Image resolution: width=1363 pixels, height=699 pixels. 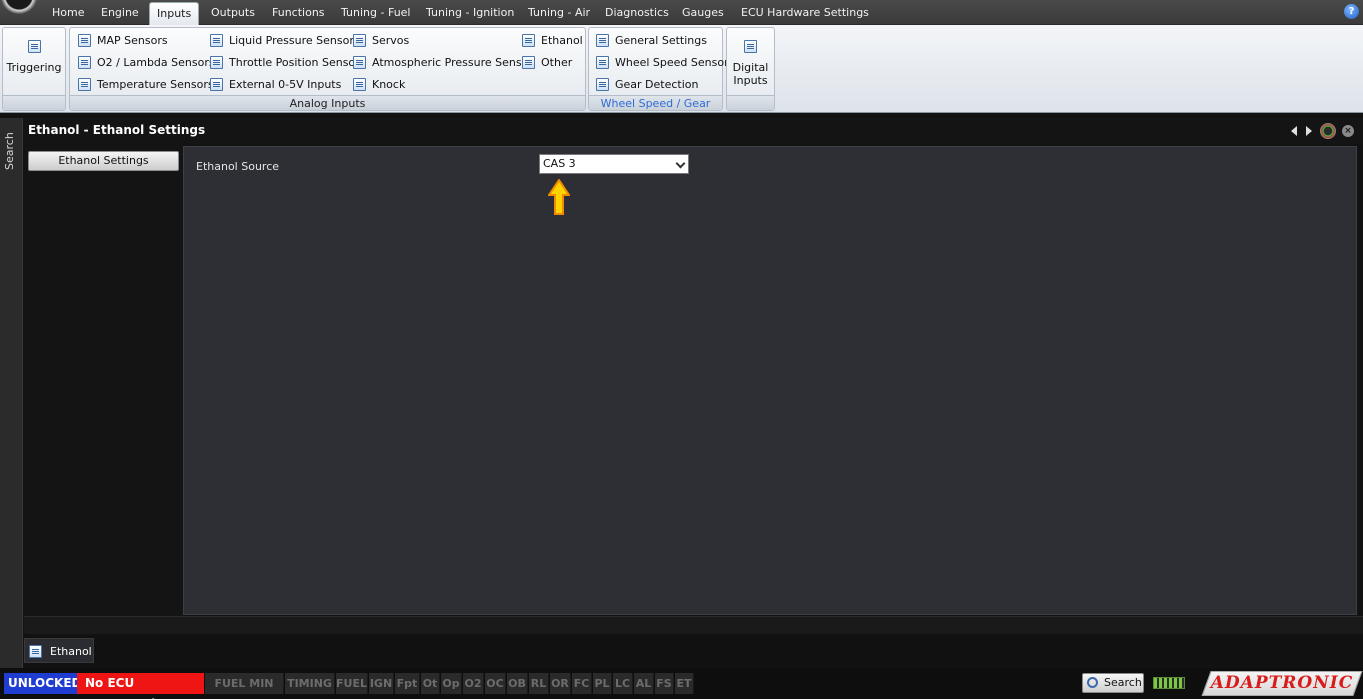 I want to click on battery-icon, so click(x=1169, y=683).